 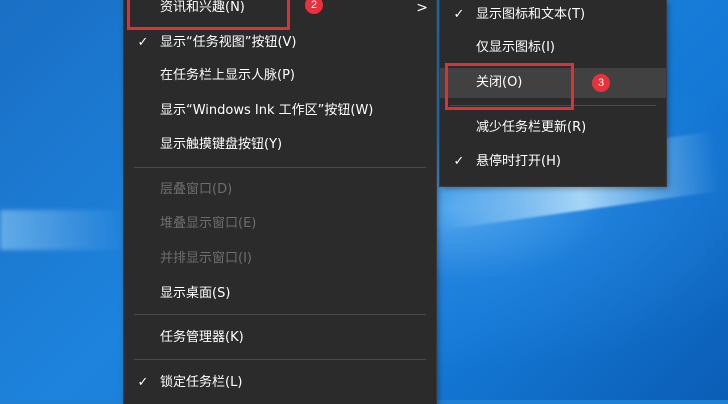 What do you see at coordinates (227, 75) in the screenshot?
I see `menu-item-label: 在任务栏上显示人脉(P)` at bounding box center [227, 75].